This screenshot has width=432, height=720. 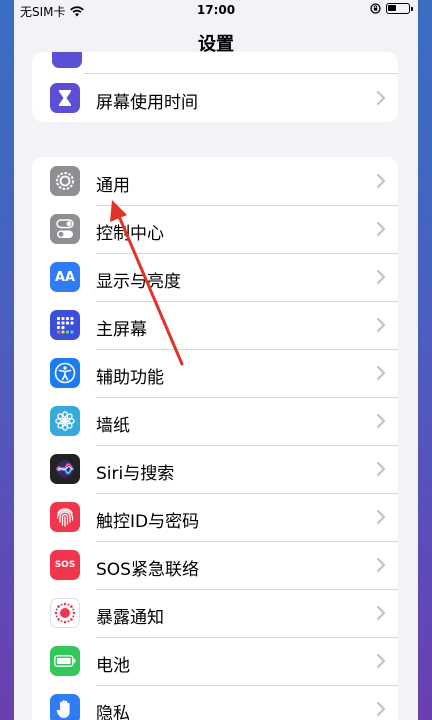 I want to click on status-bar: 无SIM卡 17:00, so click(x=216, y=11).